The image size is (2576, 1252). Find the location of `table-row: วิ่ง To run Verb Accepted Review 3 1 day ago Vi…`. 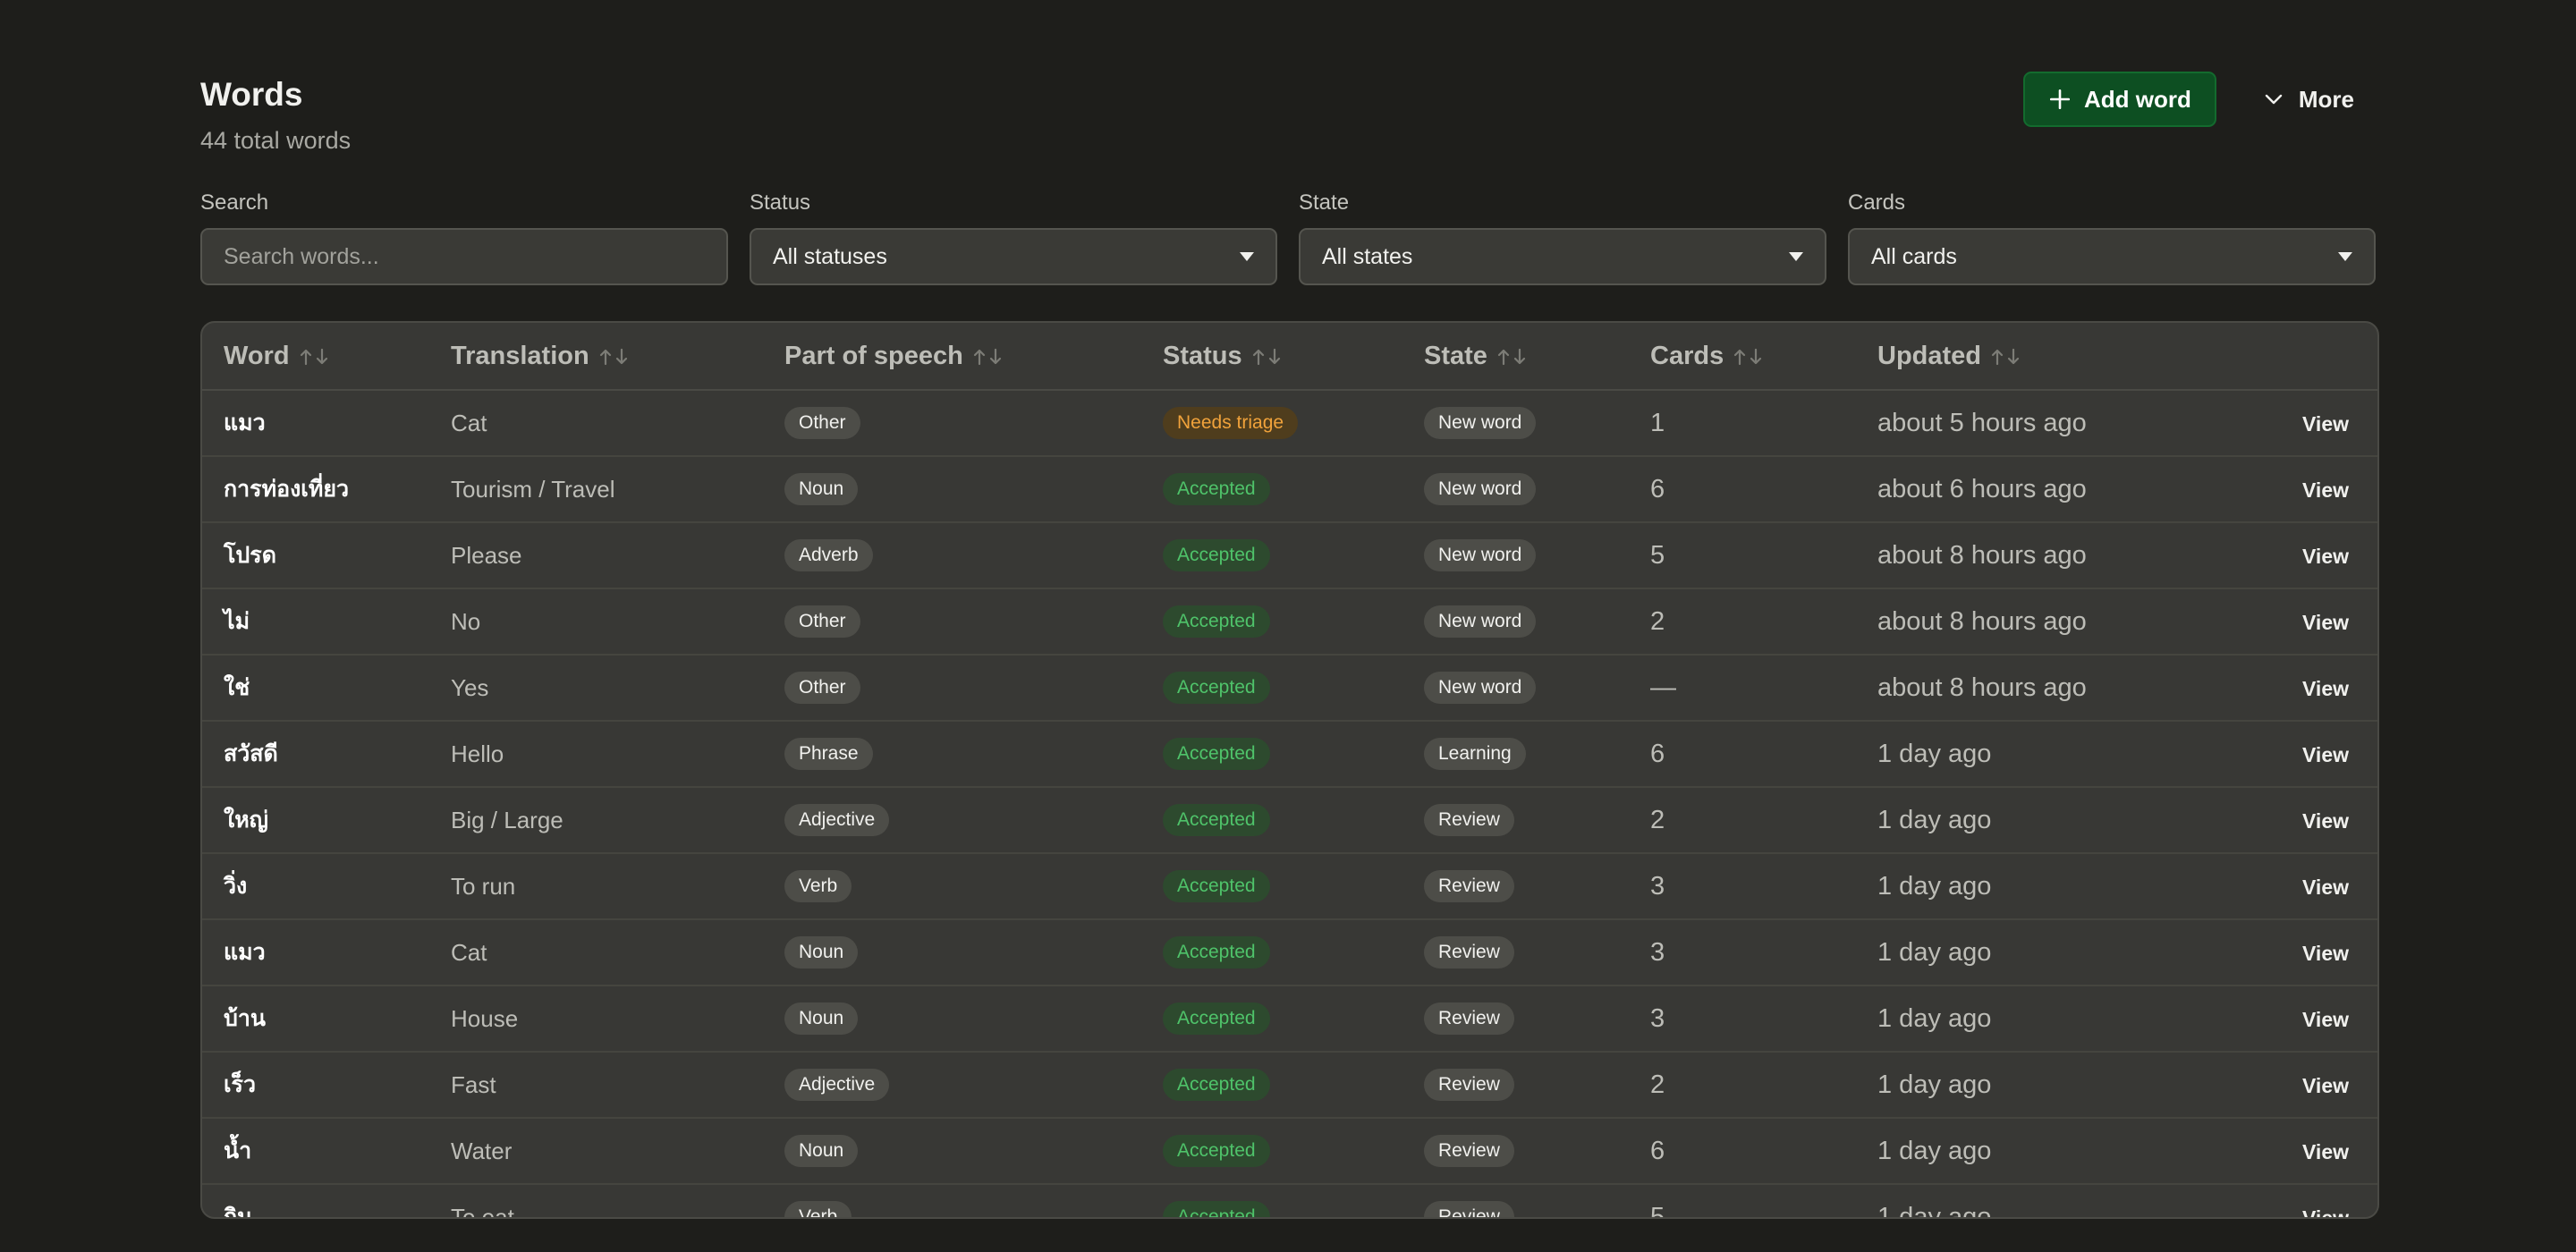

table-row: วิ่ง To run Verb Accepted Review 3 1 day ago Vi… is located at coordinates (1289, 887).